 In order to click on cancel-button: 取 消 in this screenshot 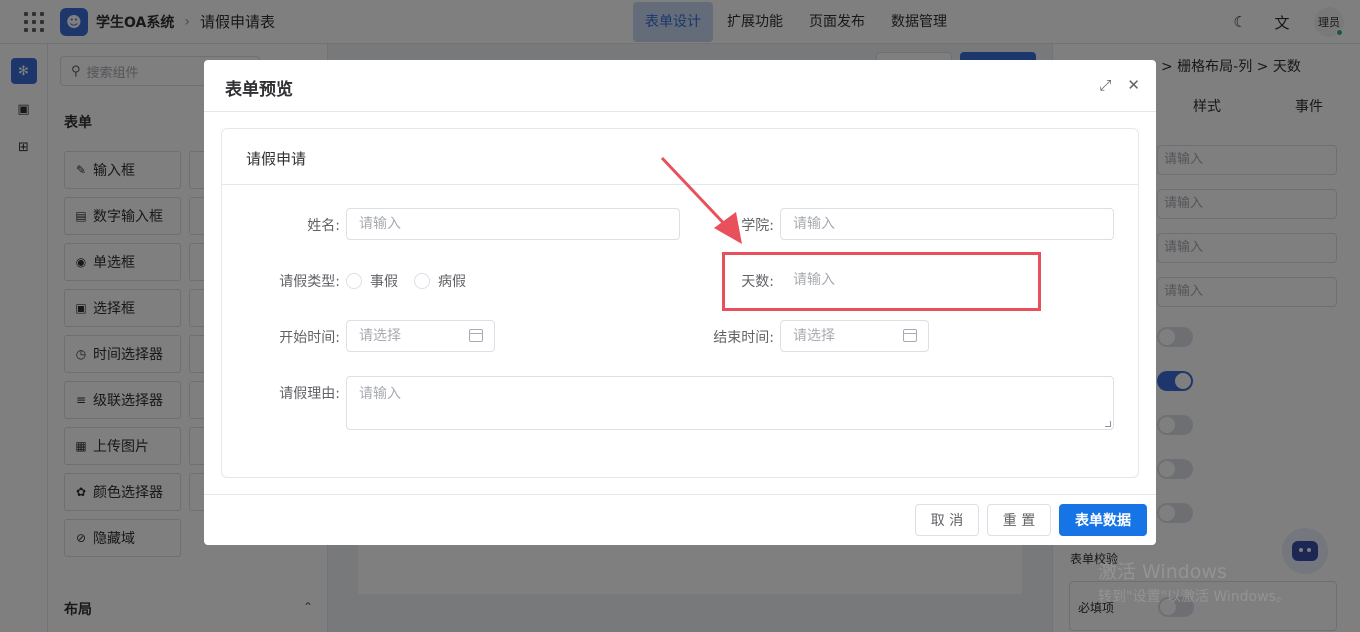, I will do `click(947, 520)`.